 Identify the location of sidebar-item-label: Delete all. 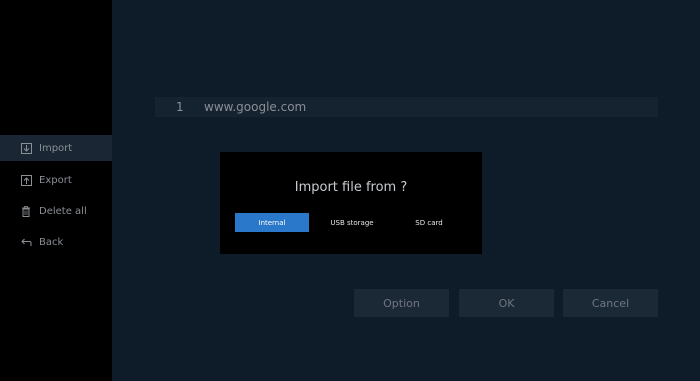
(63, 211).